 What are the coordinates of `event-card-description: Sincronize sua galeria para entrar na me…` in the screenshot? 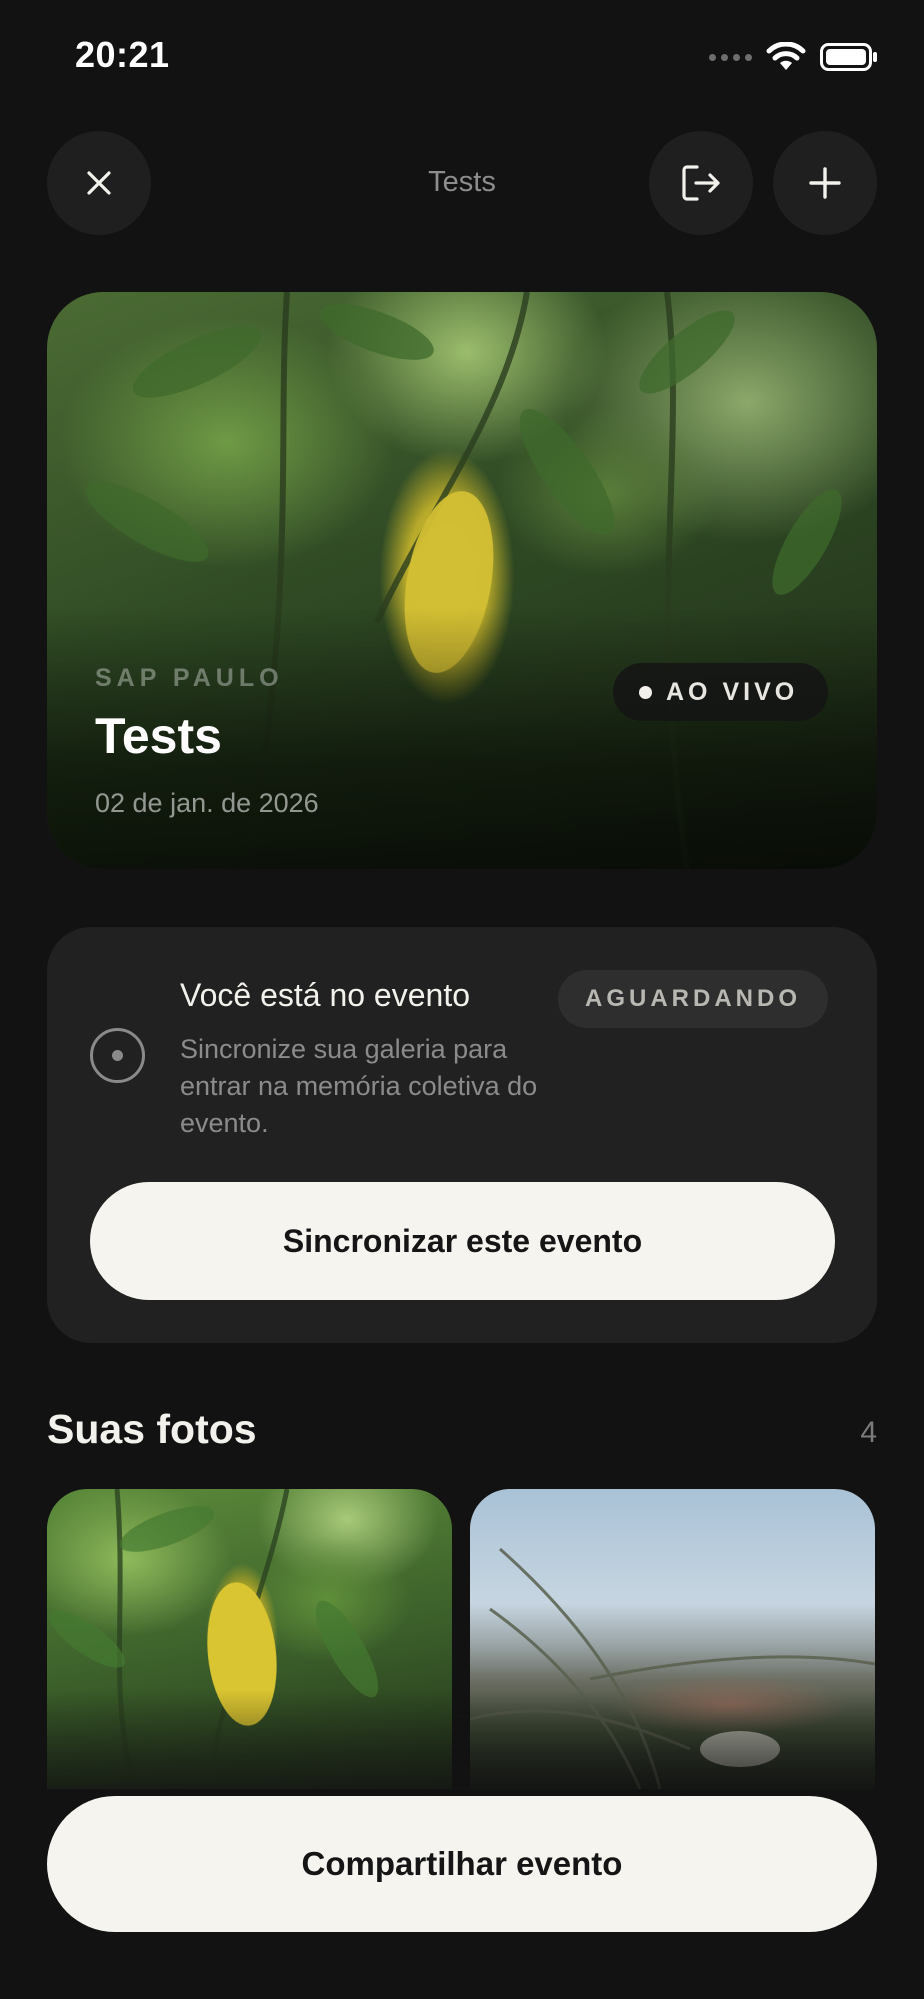 It's located at (359, 1086).